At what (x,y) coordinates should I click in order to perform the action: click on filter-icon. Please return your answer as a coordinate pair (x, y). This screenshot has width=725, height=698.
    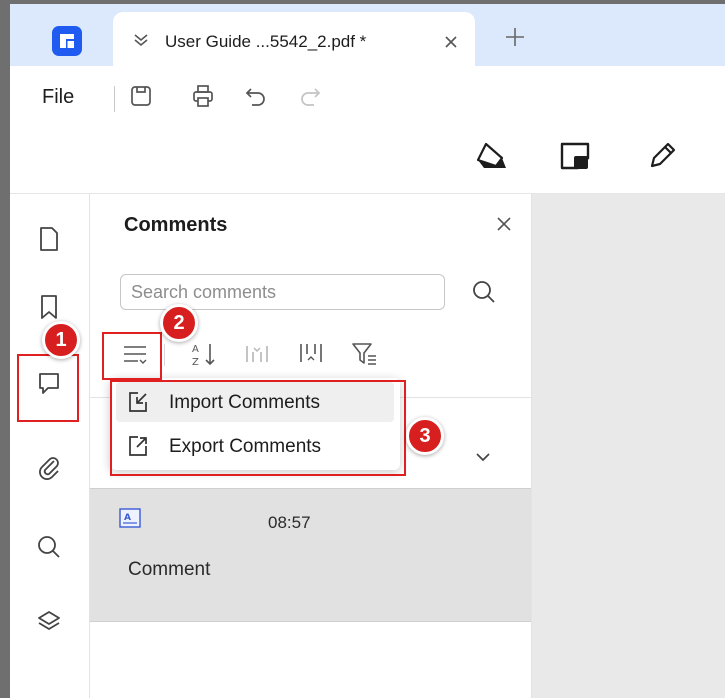
    Looking at the image, I should click on (365, 354).